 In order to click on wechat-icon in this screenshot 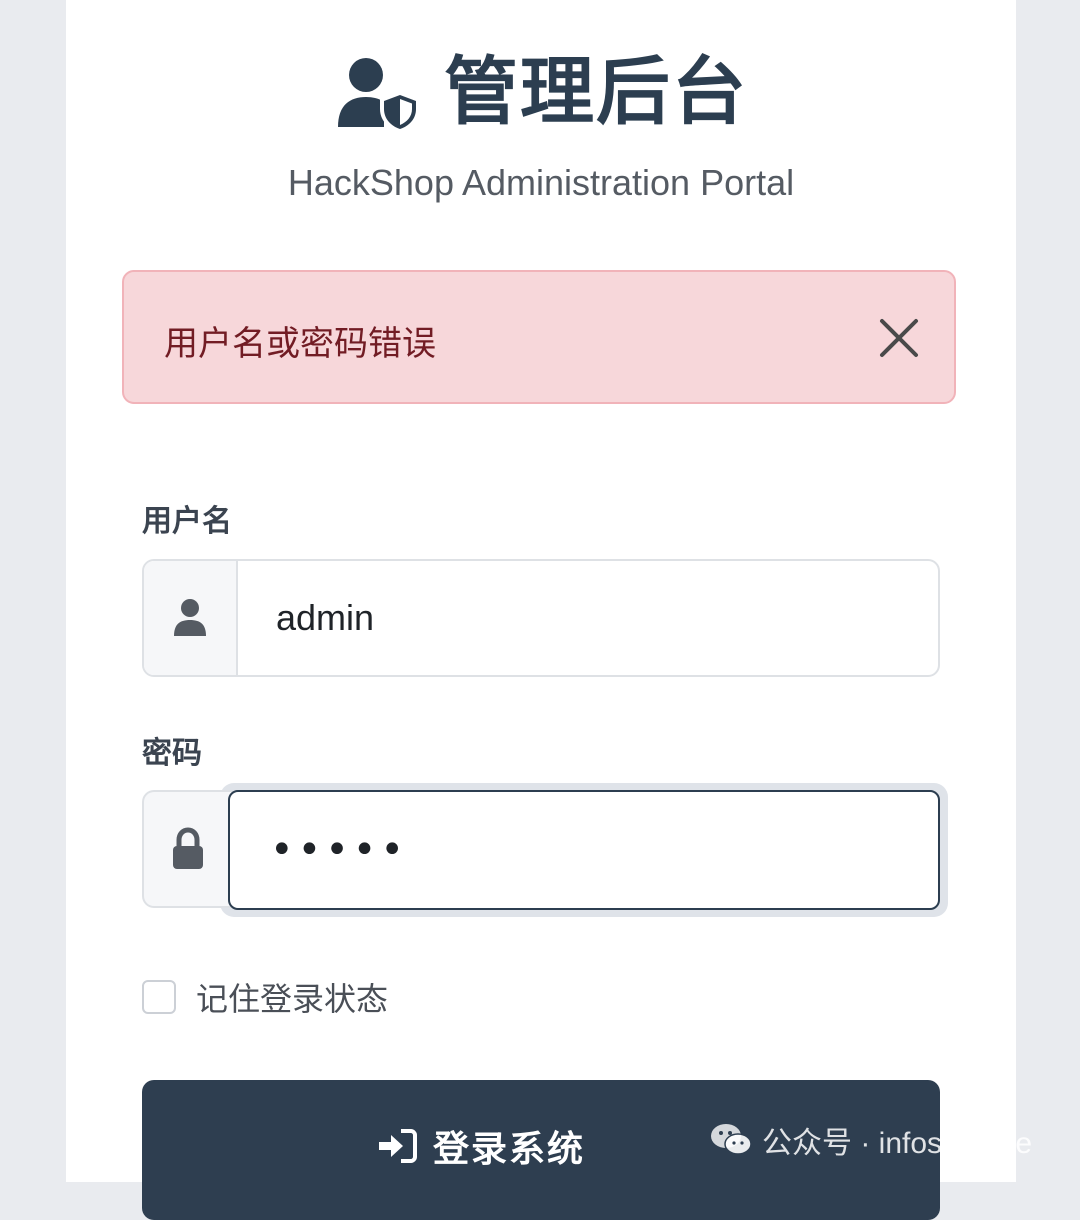, I will do `click(731, 1139)`.